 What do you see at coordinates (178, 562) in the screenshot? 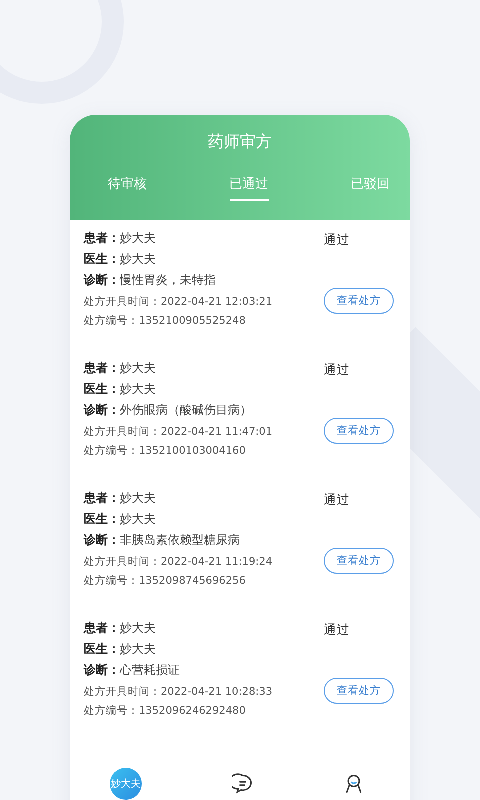
I see `prescription-time: 处方开具时间：2022-04-21 11:19:24` at bounding box center [178, 562].